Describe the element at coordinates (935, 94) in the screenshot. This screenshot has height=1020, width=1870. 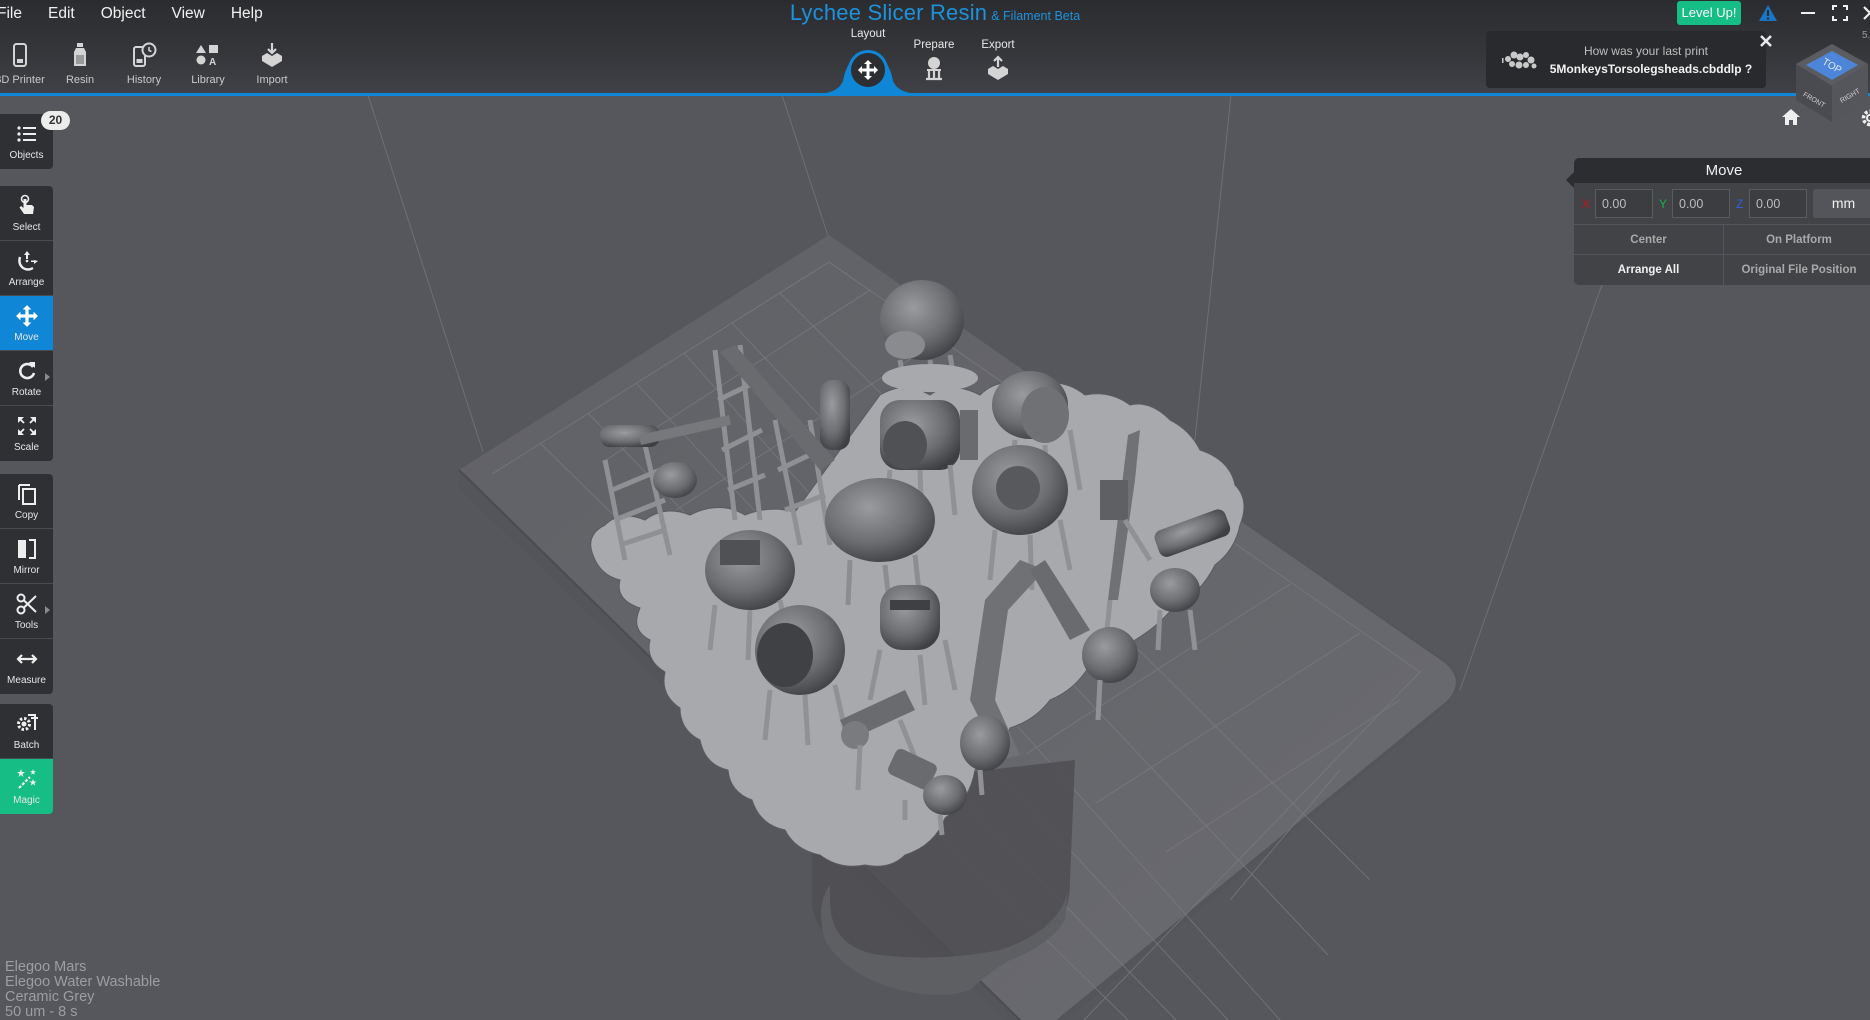
I see `header-accent-line` at that location.